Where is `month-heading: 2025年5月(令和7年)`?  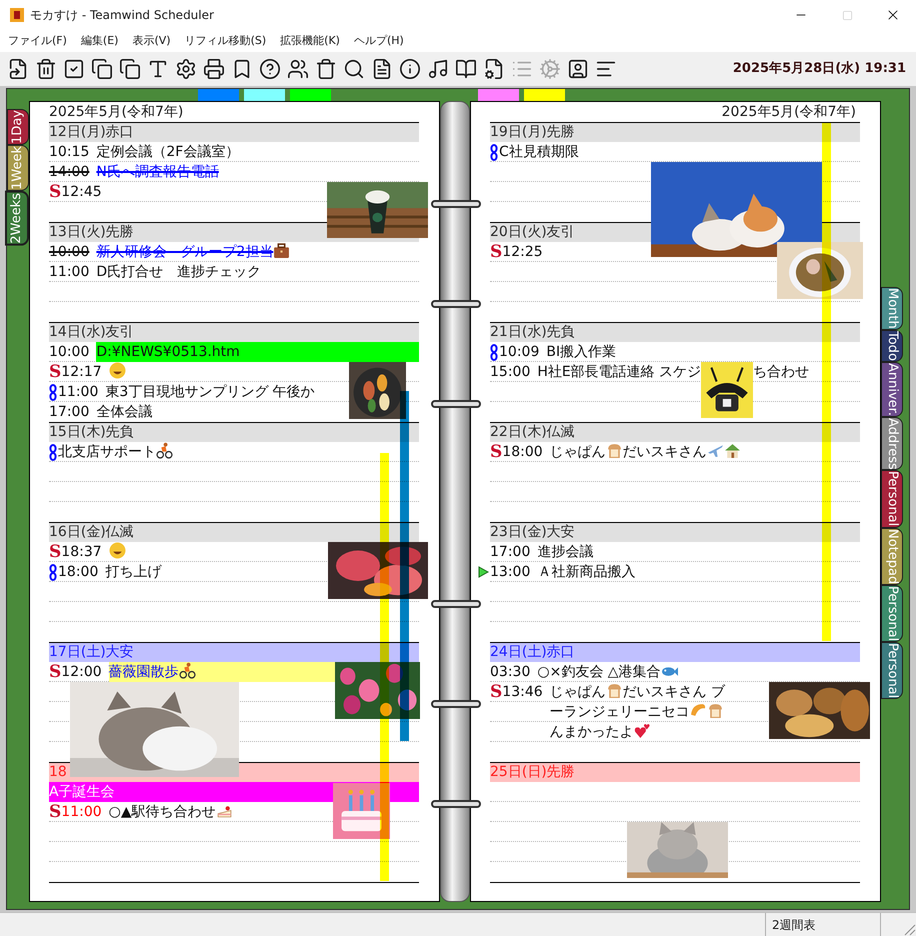
month-heading: 2025年5月(令和7年) is located at coordinates (789, 112).